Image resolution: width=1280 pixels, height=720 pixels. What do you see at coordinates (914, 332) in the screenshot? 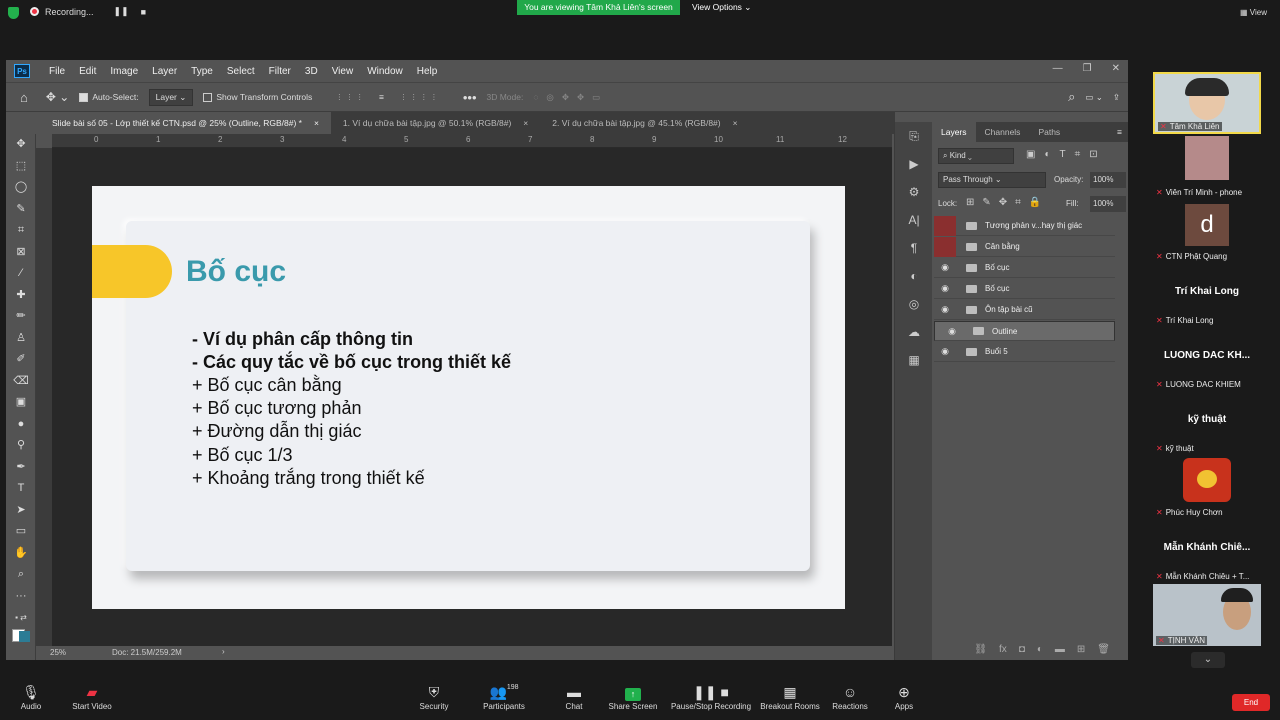
I see `libraries-icon: ☁` at bounding box center [914, 332].